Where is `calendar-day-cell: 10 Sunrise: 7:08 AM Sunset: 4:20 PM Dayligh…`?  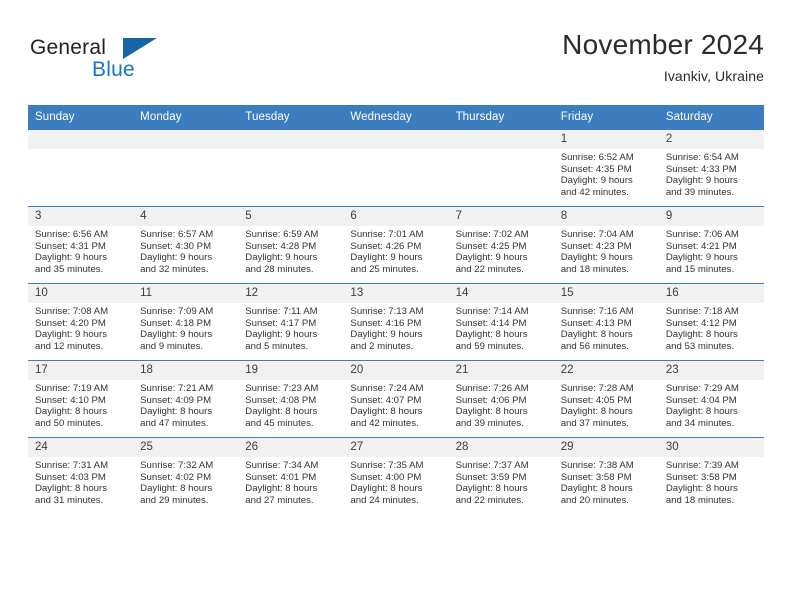
calendar-day-cell: 10 Sunrise: 7:08 AM Sunset: 4:20 PM Dayligh… is located at coordinates (81, 322).